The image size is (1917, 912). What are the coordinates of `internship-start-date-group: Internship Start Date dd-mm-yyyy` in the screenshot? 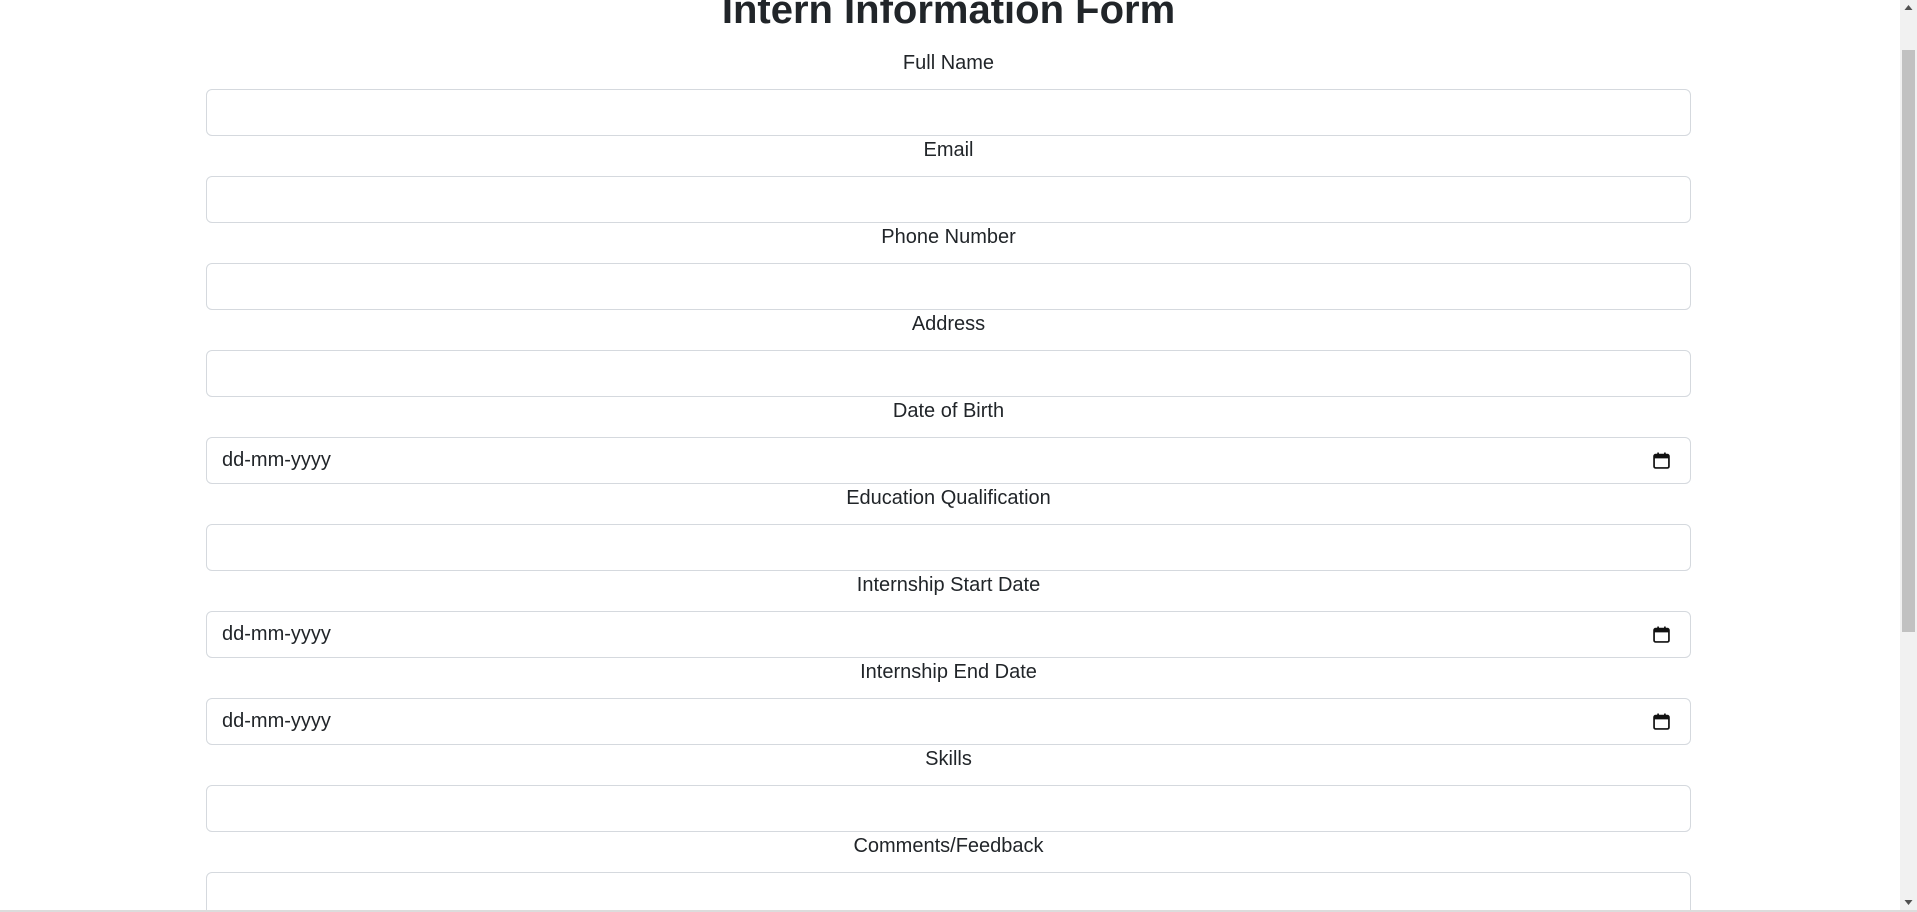 It's located at (948, 615).